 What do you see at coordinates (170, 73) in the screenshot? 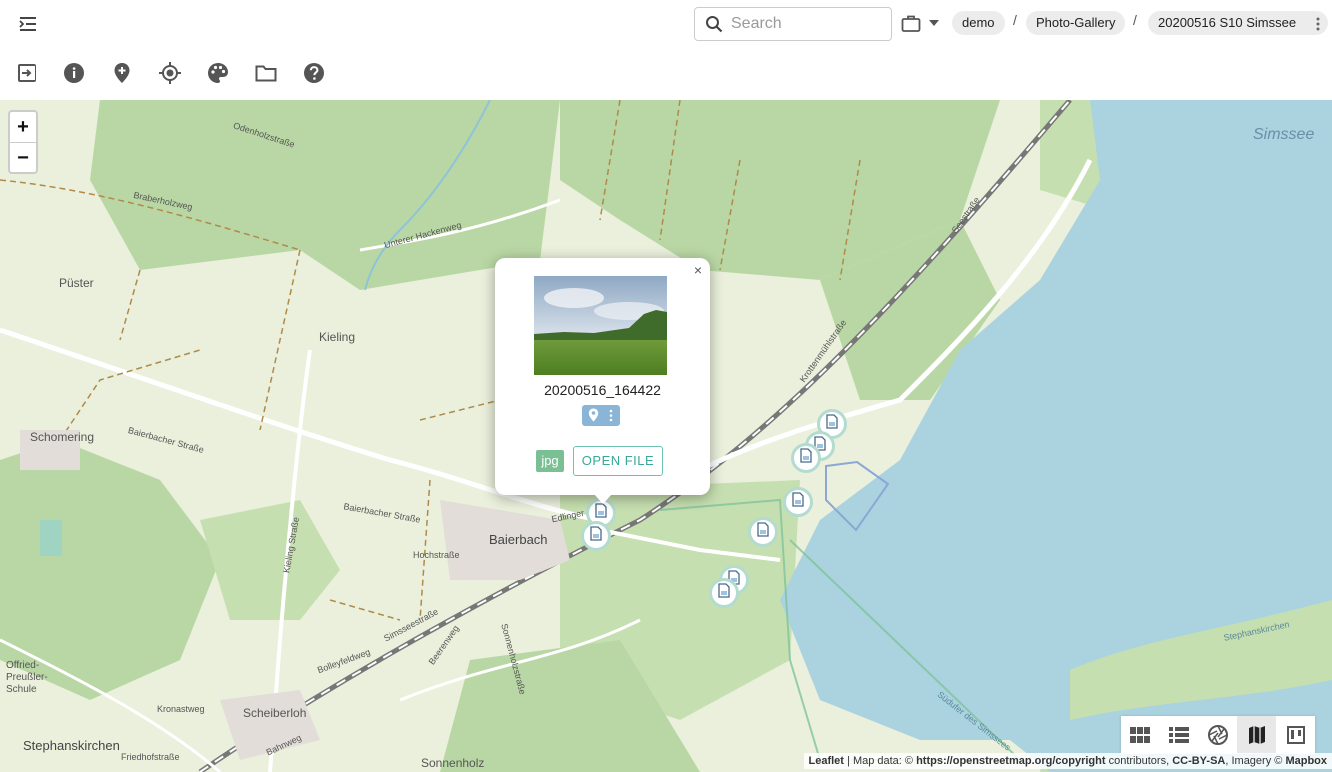
I see `locate-icon` at bounding box center [170, 73].